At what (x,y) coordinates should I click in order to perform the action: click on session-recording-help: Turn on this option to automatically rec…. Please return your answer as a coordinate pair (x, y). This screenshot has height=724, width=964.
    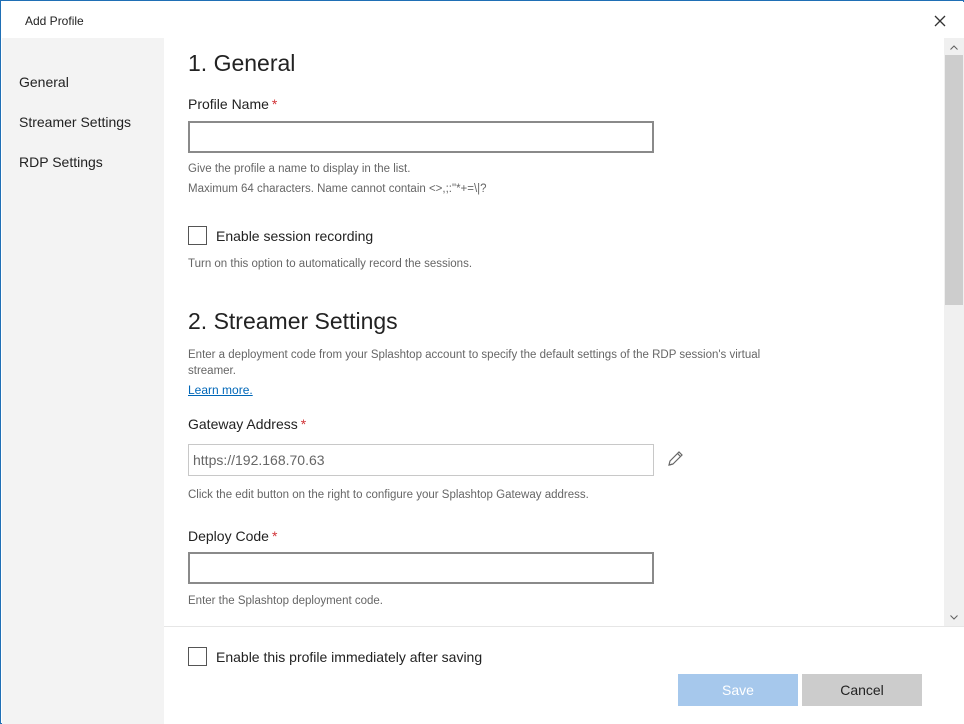
    Looking at the image, I should click on (330, 264).